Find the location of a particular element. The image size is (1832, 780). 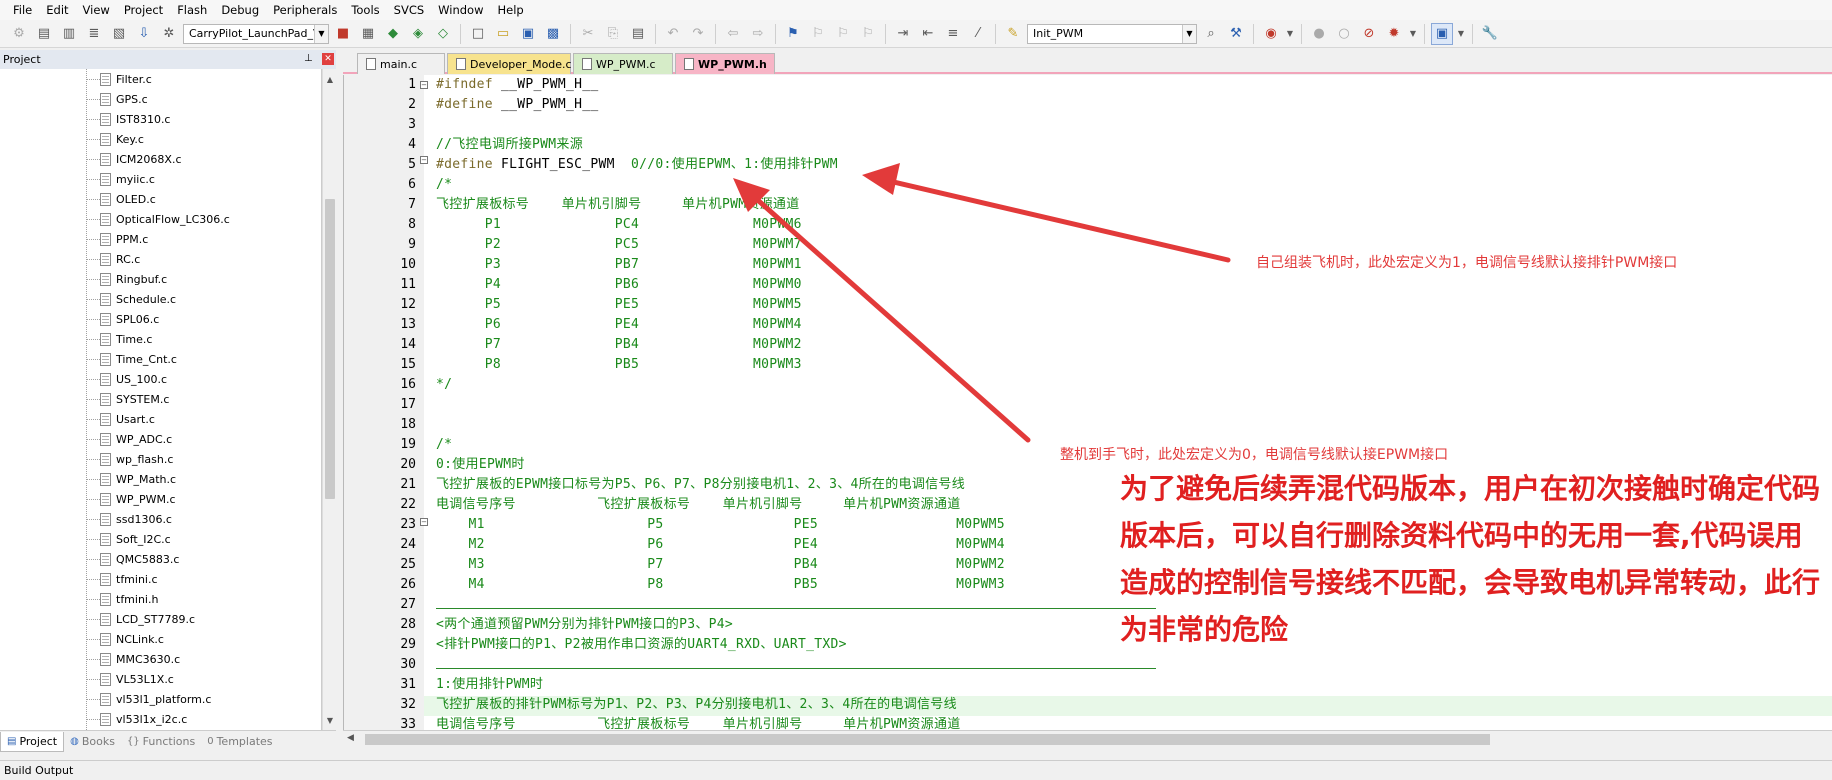

tree-file-item: NCLink.c is located at coordinates (125, 639).